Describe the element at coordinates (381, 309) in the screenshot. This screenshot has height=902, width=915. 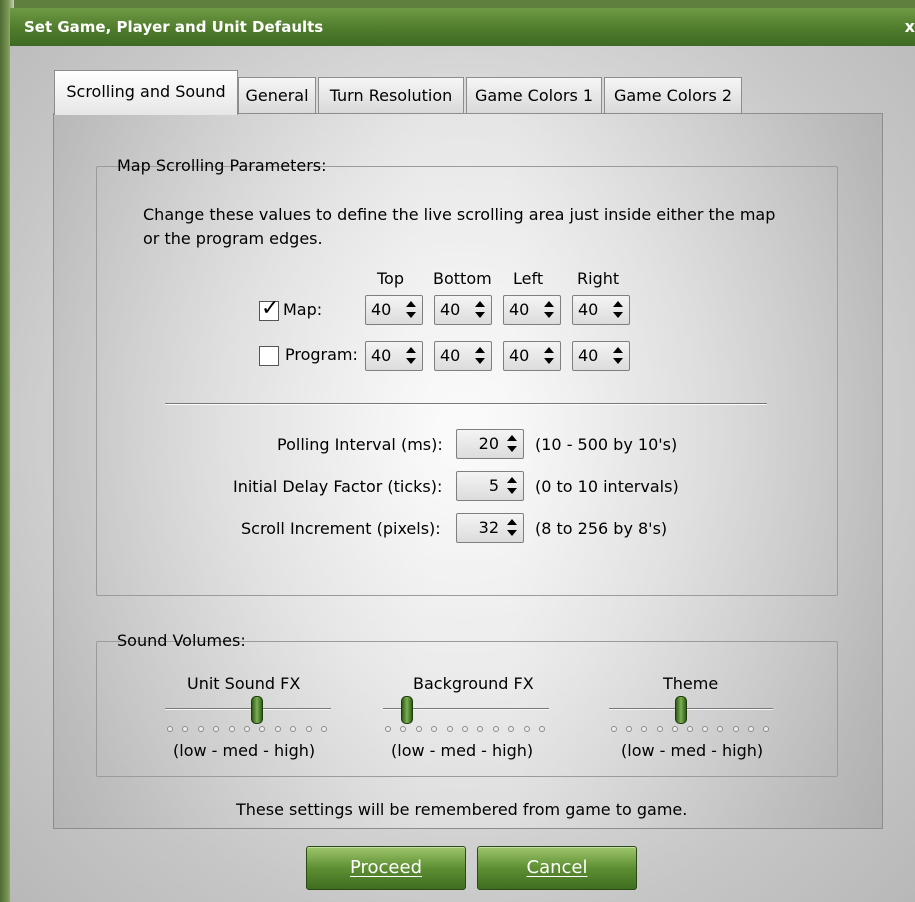
I see `map-top-value: 40` at that location.